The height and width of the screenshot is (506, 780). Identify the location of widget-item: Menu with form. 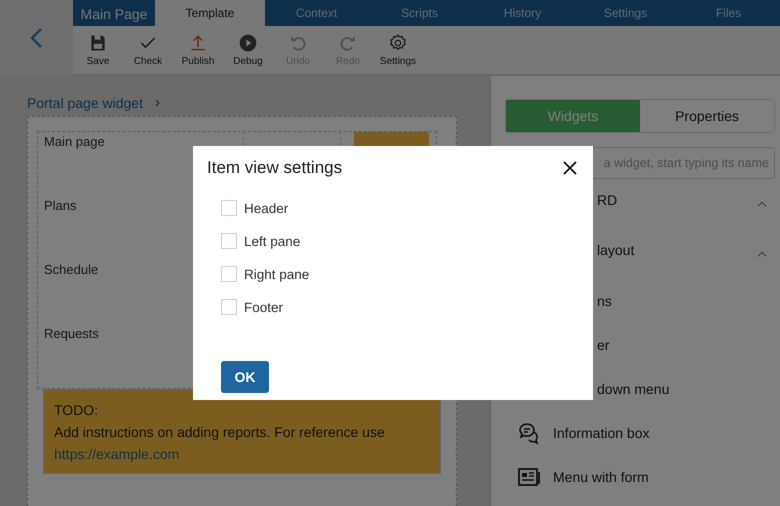
(601, 477).